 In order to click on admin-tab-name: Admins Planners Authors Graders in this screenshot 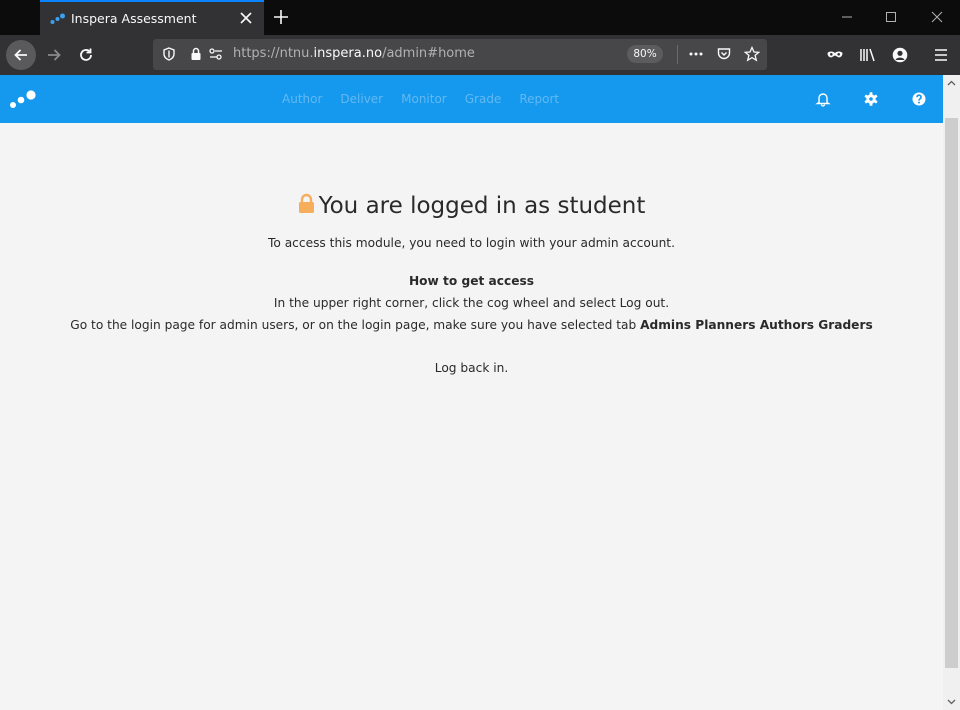, I will do `click(756, 325)`.